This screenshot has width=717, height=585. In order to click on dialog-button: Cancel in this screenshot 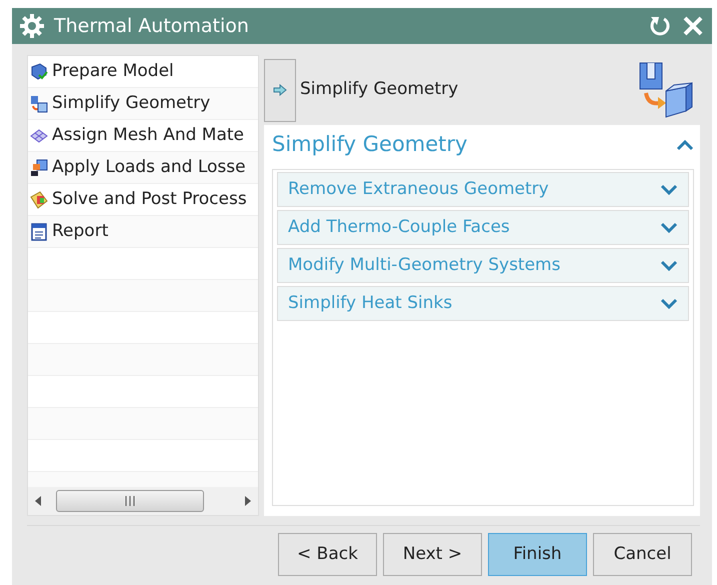, I will do `click(642, 554)`.